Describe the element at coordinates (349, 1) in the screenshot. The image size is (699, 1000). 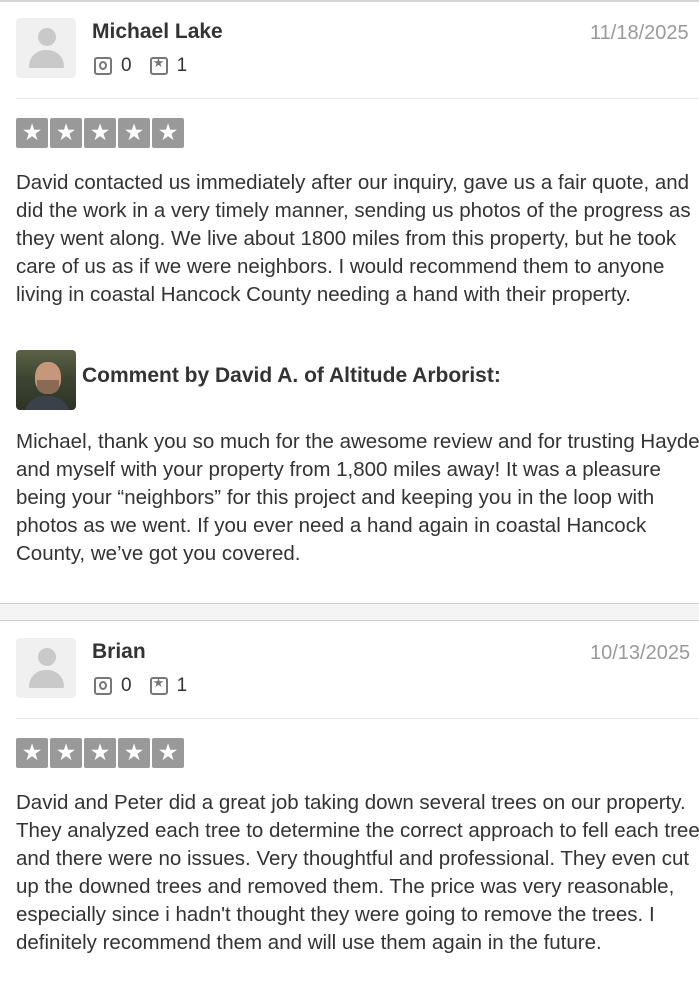
I see `card-border` at that location.